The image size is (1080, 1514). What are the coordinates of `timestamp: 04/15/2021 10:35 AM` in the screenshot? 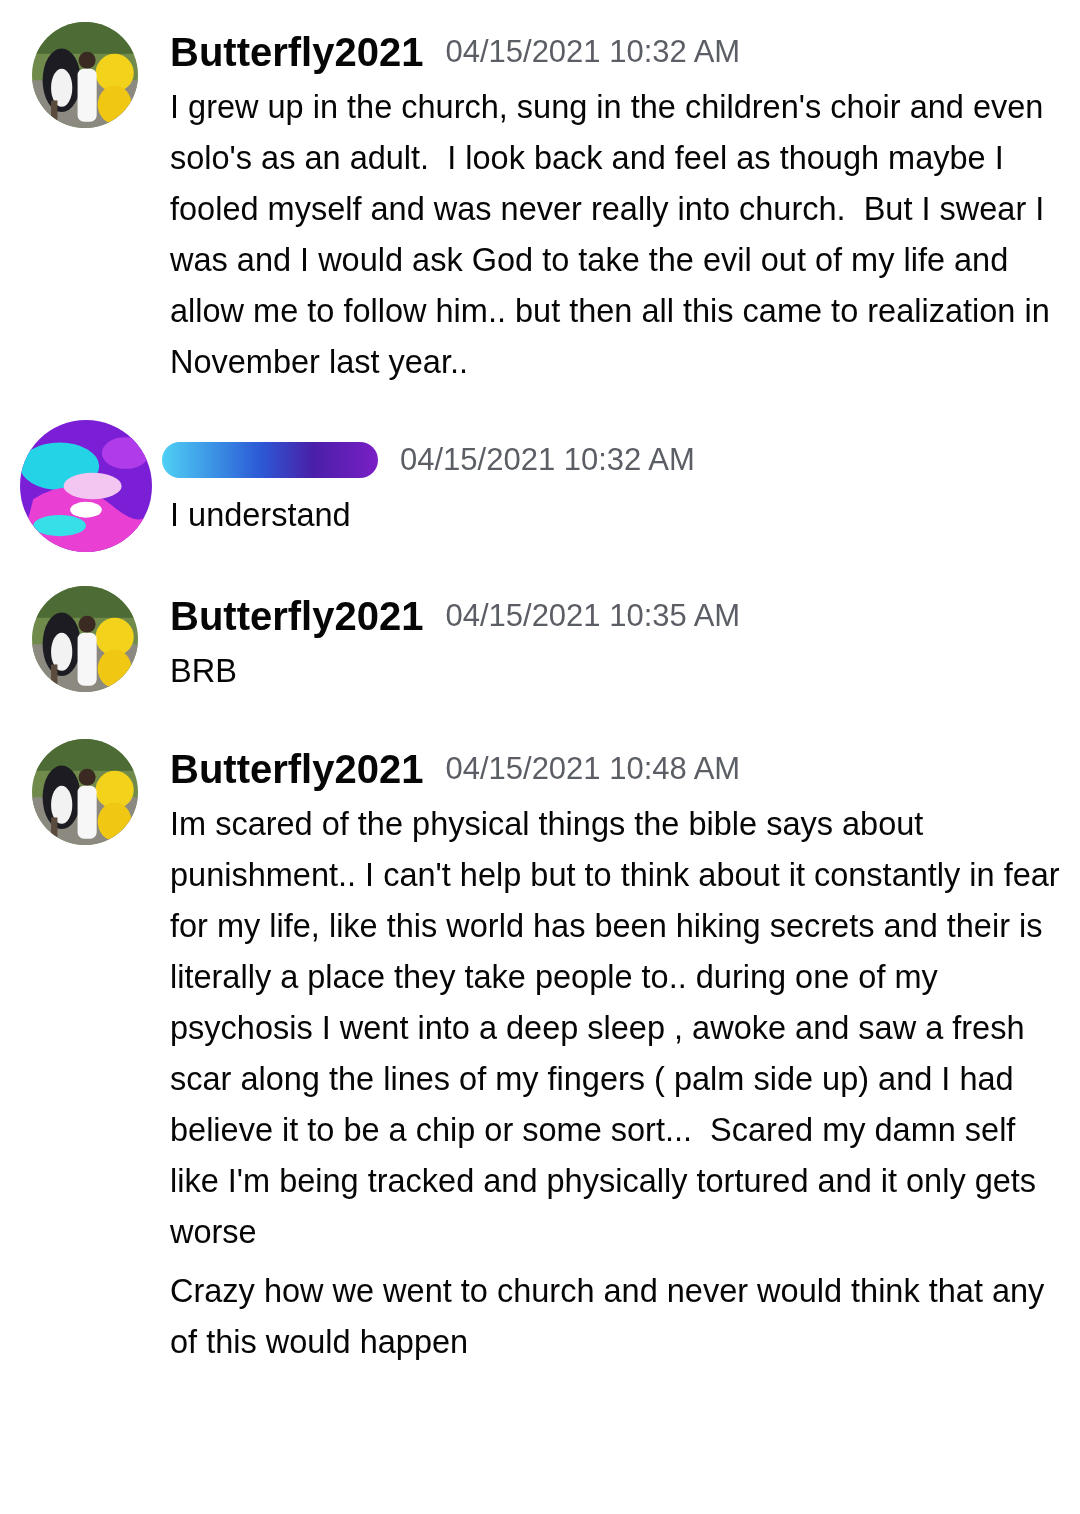 It's located at (593, 616).